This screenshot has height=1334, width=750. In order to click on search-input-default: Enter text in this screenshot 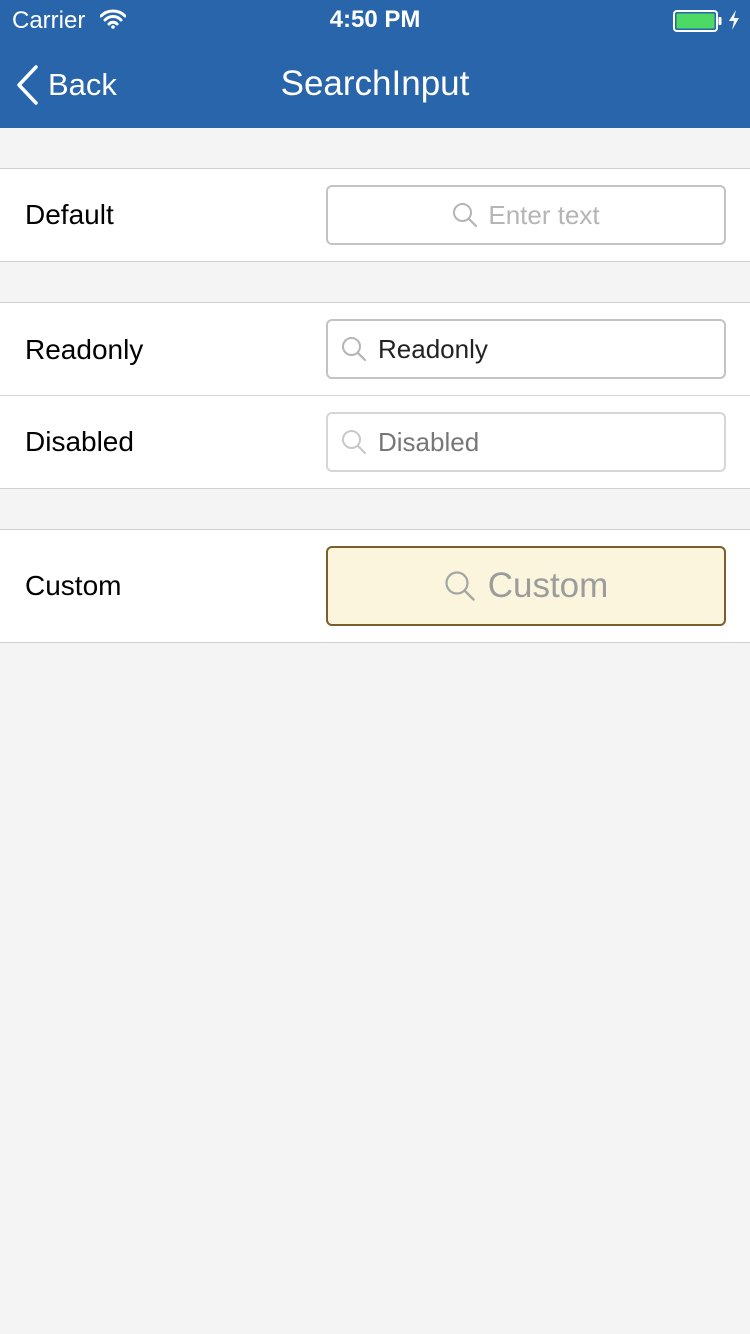, I will do `click(526, 215)`.